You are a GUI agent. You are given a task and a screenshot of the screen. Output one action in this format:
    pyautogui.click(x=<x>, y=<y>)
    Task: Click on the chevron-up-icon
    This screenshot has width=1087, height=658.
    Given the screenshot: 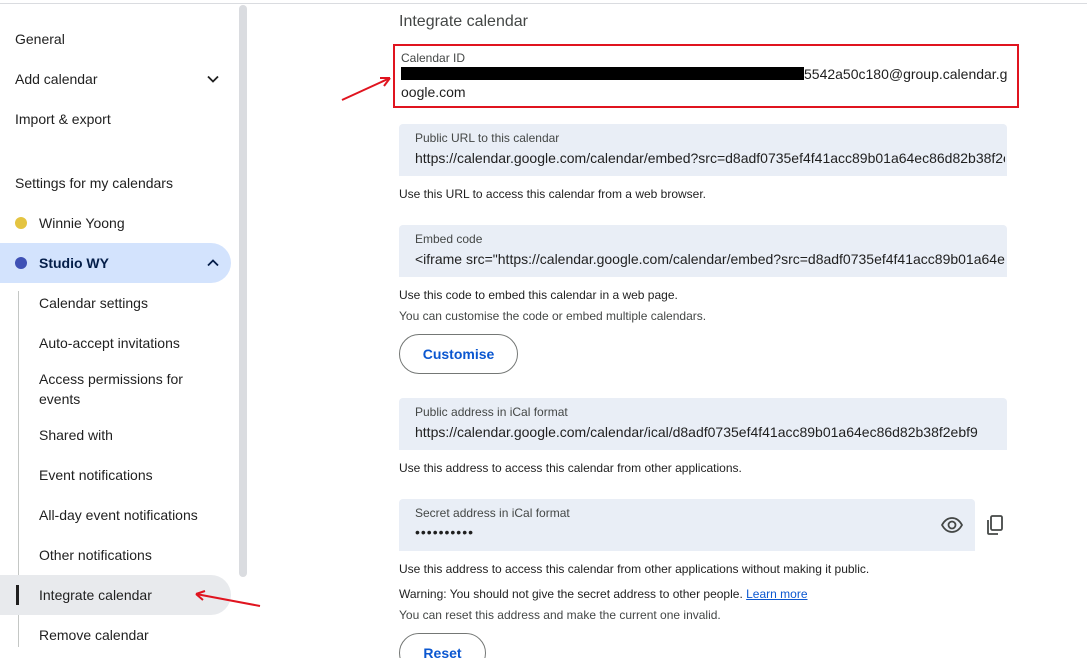 What is the action you would take?
    pyautogui.click(x=213, y=263)
    